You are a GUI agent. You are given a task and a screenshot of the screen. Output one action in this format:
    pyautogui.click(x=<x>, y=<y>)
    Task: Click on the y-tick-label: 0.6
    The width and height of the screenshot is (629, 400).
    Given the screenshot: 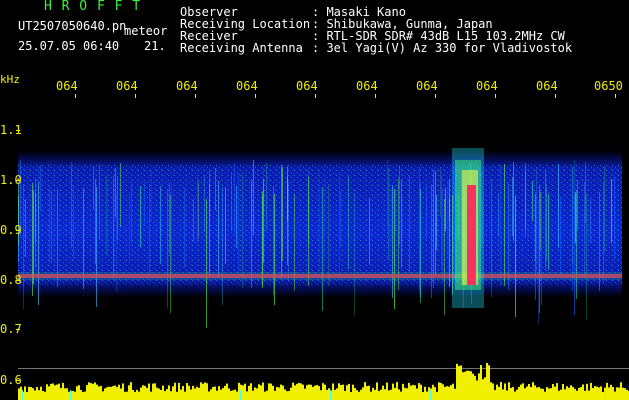 What is the action you would take?
    pyautogui.click(x=11, y=380)
    